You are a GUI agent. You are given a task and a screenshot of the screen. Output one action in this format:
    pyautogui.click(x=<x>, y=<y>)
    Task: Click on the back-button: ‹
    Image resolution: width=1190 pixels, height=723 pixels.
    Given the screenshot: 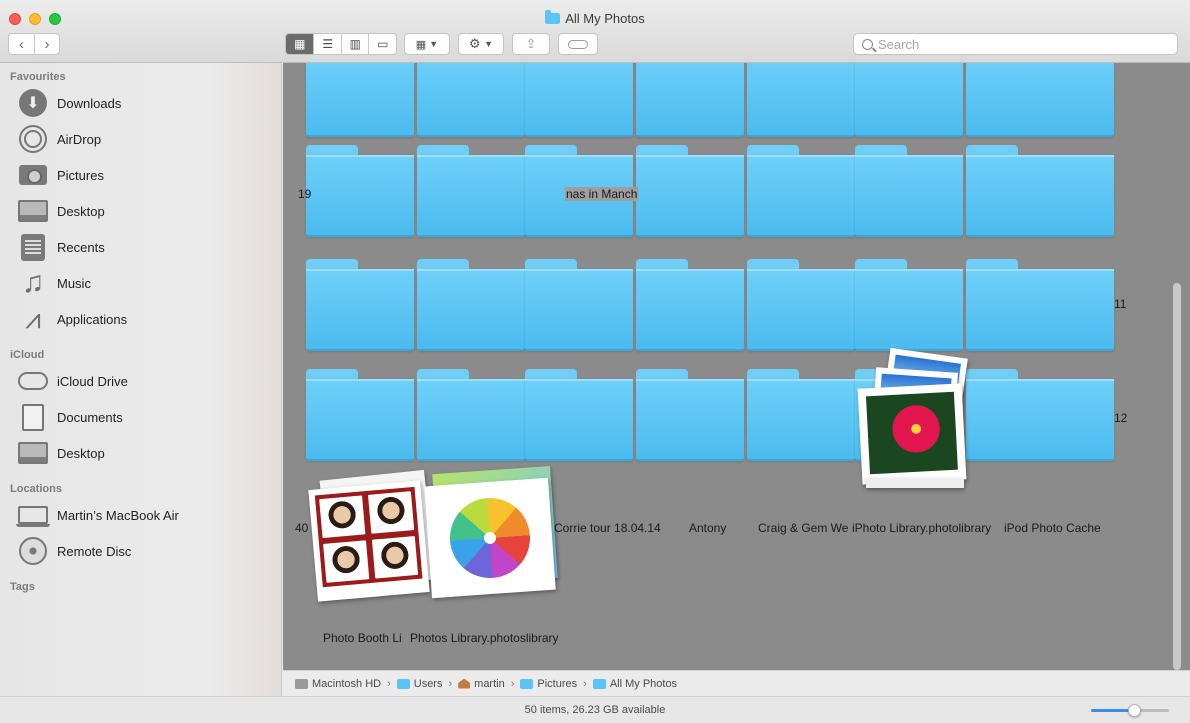 What is the action you would take?
    pyautogui.click(x=21, y=44)
    